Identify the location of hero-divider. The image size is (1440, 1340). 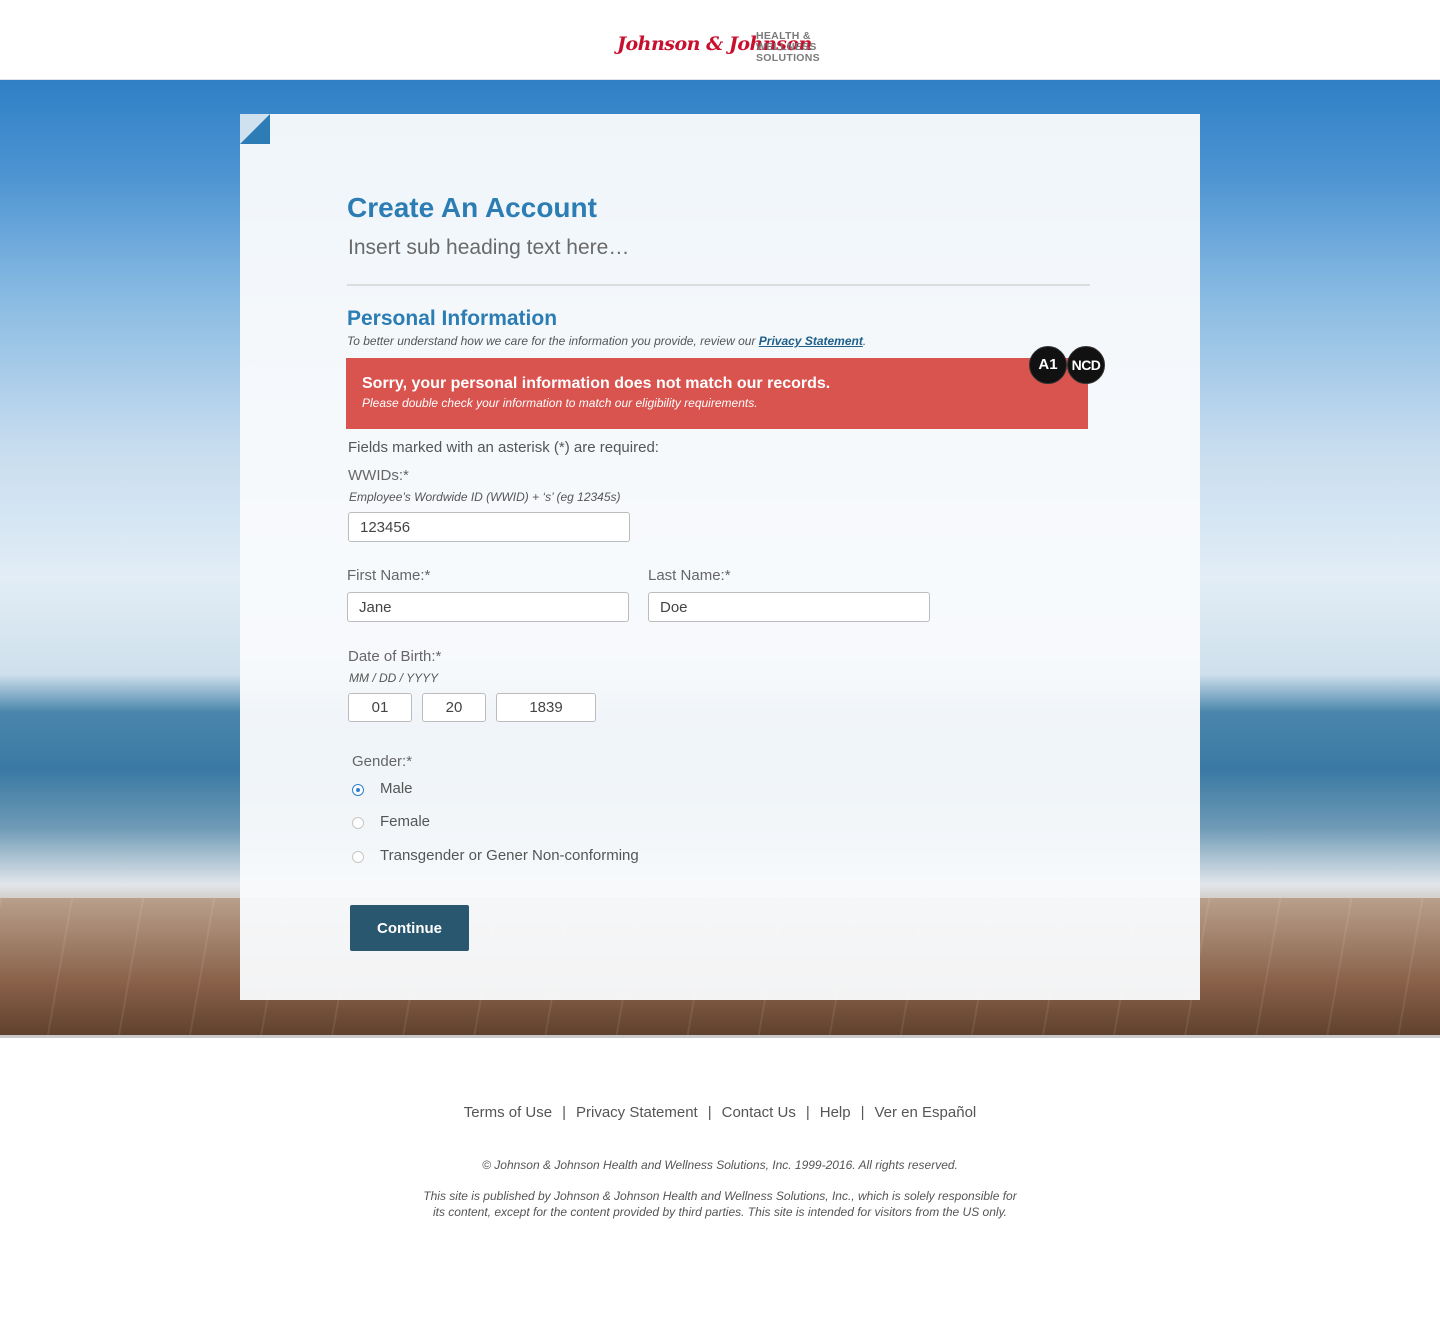
(720, 1036).